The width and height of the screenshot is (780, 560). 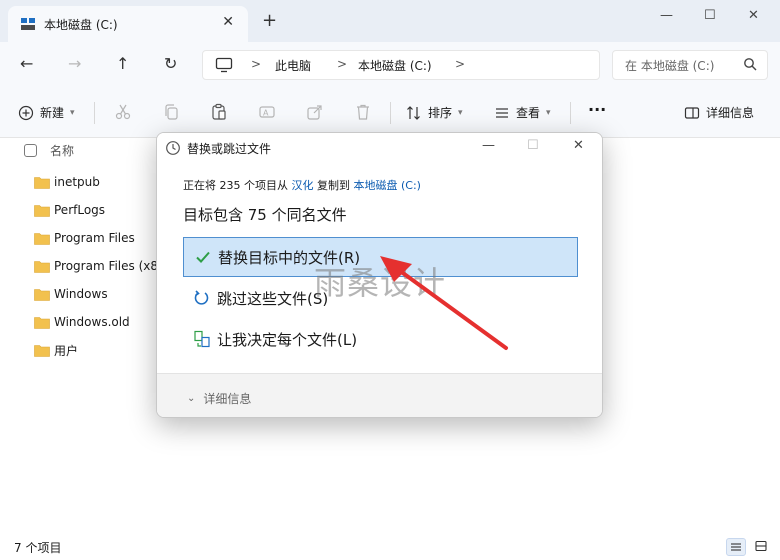 I want to click on more-options-button: ···, so click(x=597, y=109).